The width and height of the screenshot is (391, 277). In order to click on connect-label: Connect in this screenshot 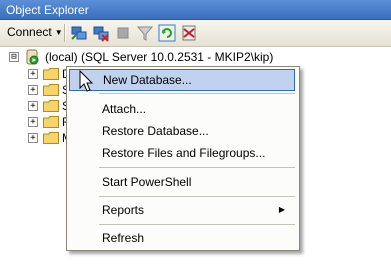, I will do `click(29, 32)`.